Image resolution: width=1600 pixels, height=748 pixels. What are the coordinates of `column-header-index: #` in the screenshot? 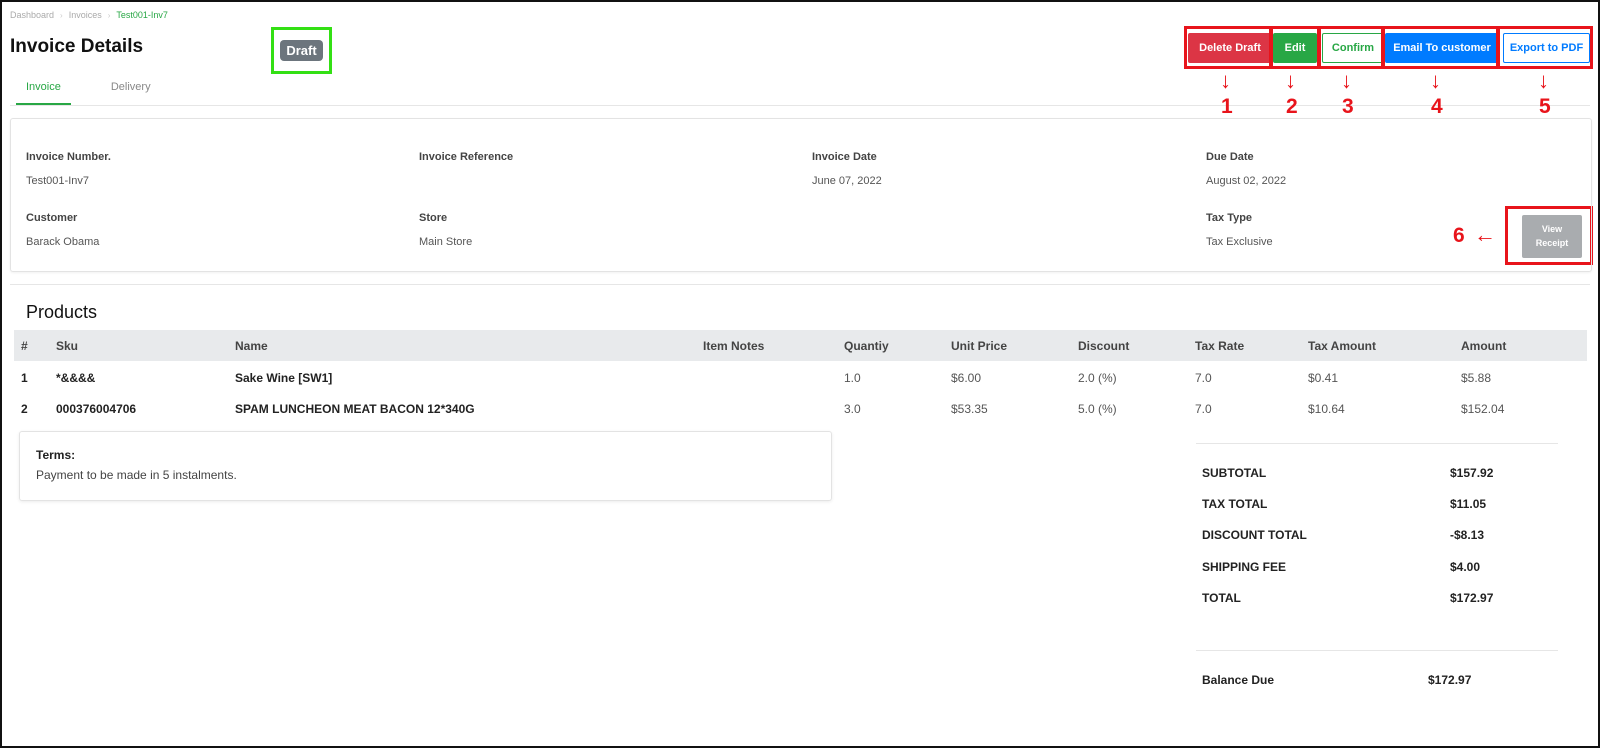 It's located at (24, 346).